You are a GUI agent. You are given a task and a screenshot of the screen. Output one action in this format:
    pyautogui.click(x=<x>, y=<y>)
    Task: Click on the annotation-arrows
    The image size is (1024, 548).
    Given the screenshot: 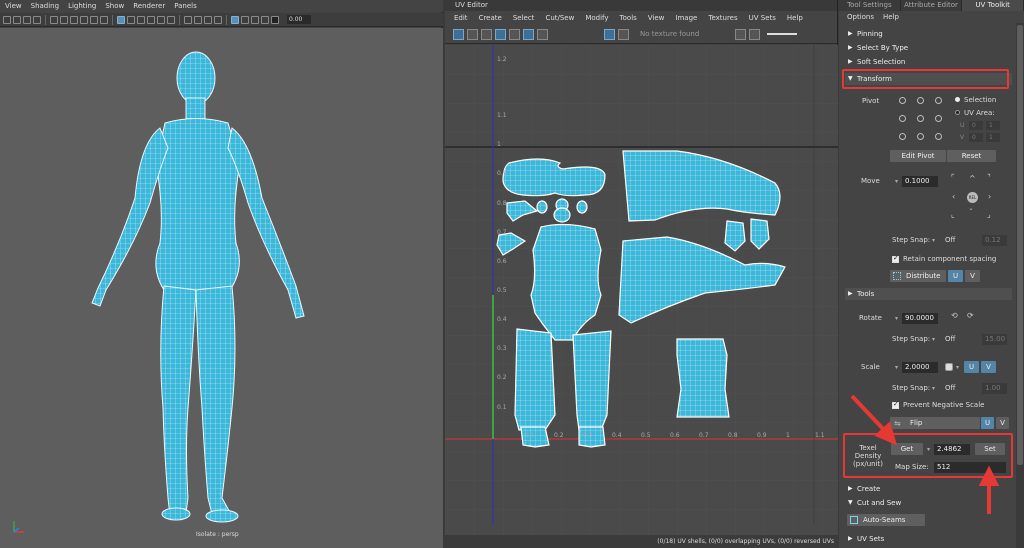 What is the action you would take?
    pyautogui.click(x=925, y=454)
    